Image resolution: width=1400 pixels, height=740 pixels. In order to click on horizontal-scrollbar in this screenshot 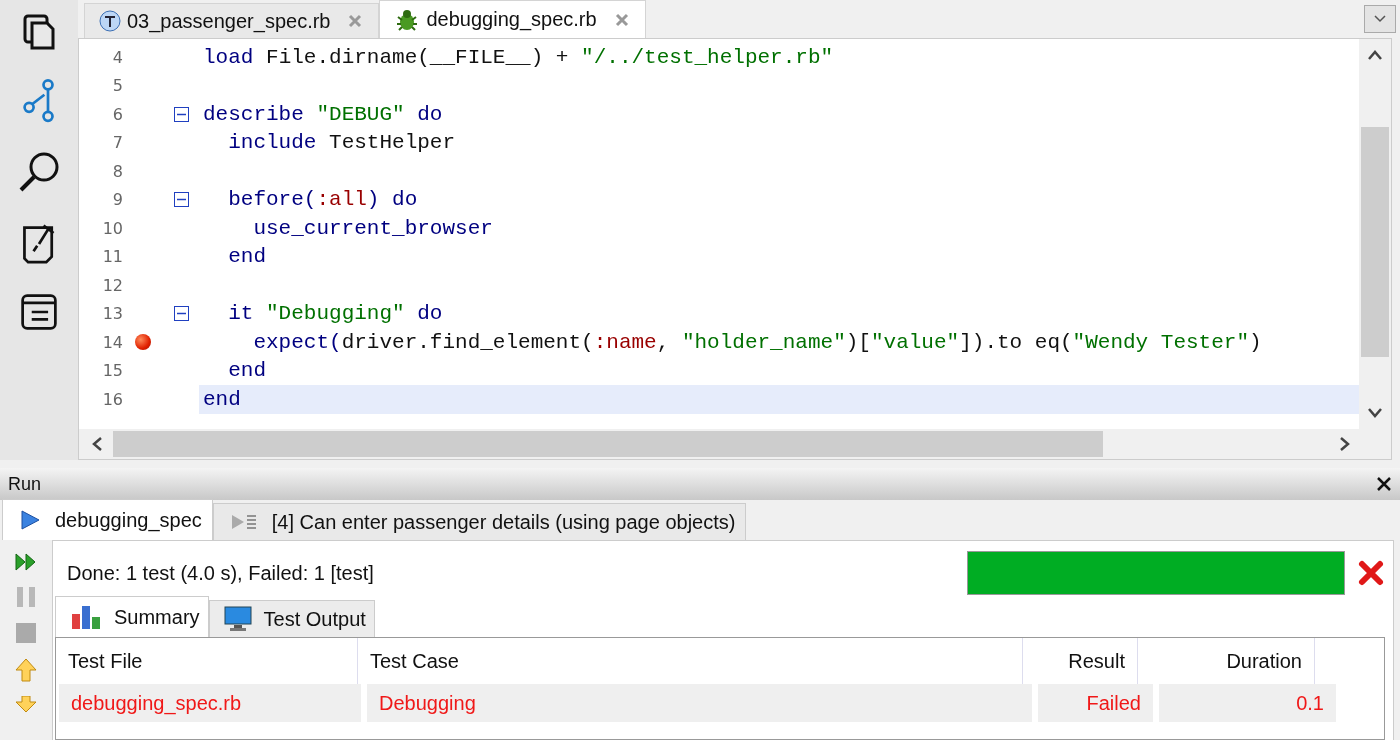, I will do `click(735, 444)`.